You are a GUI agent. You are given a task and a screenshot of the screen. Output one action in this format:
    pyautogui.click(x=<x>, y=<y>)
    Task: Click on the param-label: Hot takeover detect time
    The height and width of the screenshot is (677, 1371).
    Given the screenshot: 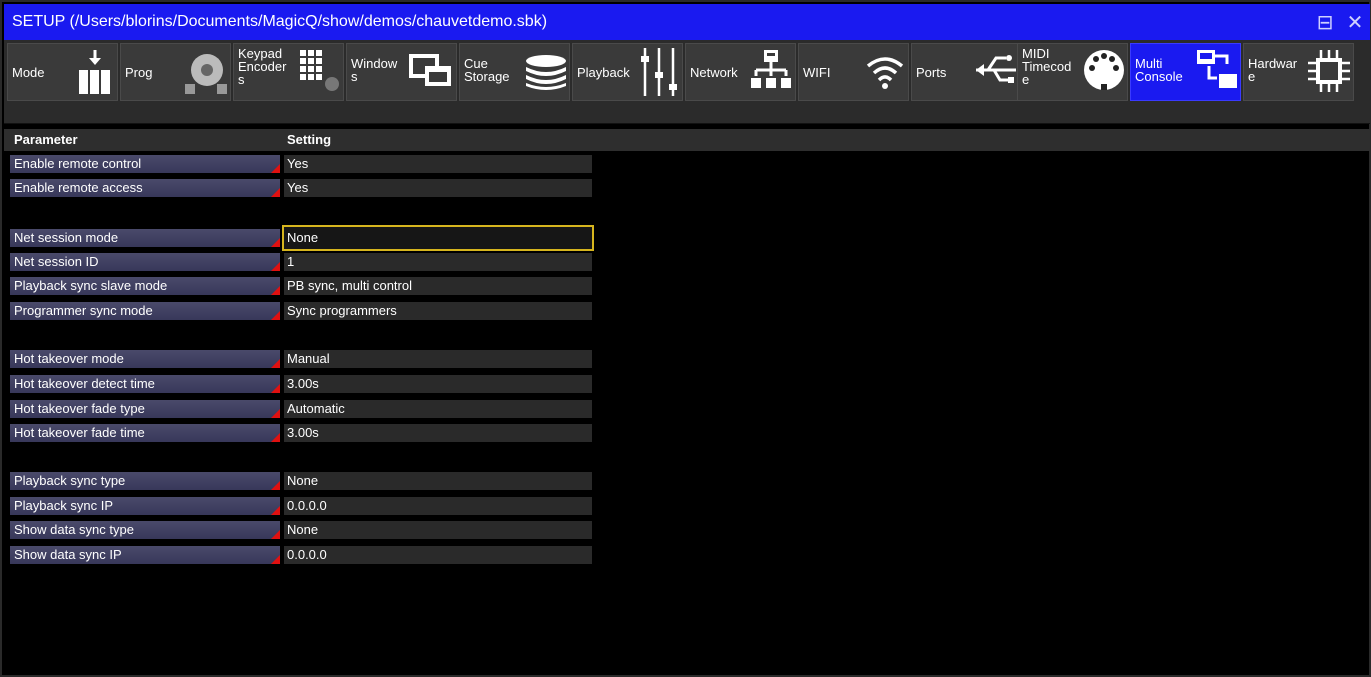 What is the action you would take?
    pyautogui.click(x=145, y=384)
    